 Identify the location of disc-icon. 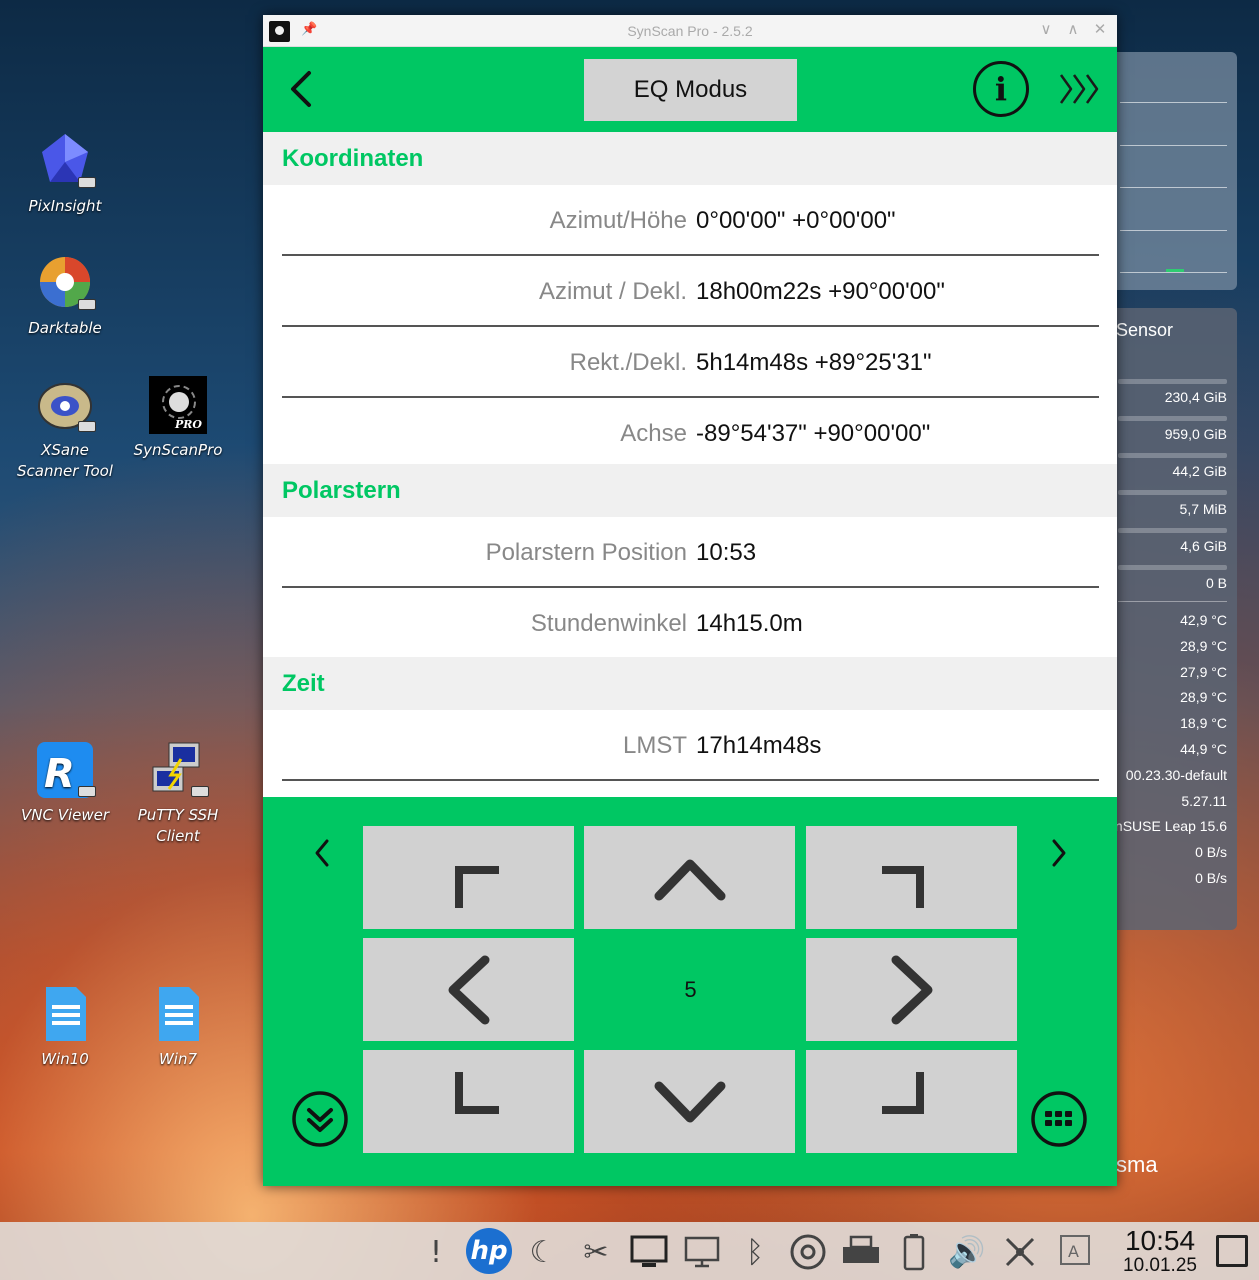
(808, 1252).